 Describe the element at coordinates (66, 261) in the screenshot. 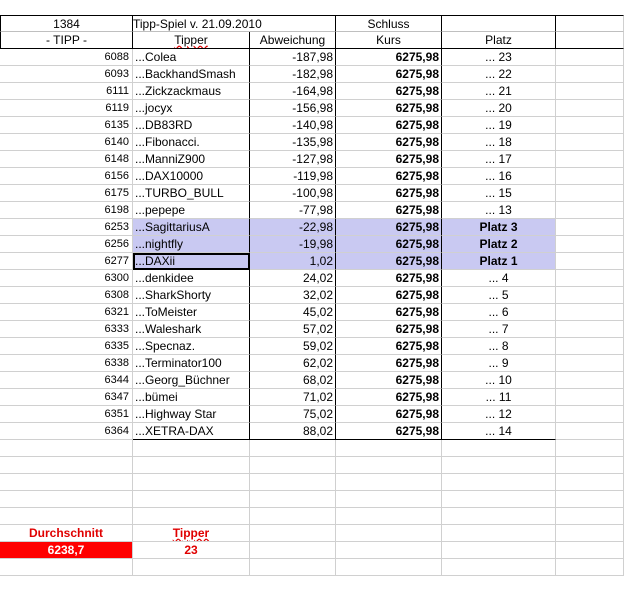

I see `tipp-cell: 6277` at that location.